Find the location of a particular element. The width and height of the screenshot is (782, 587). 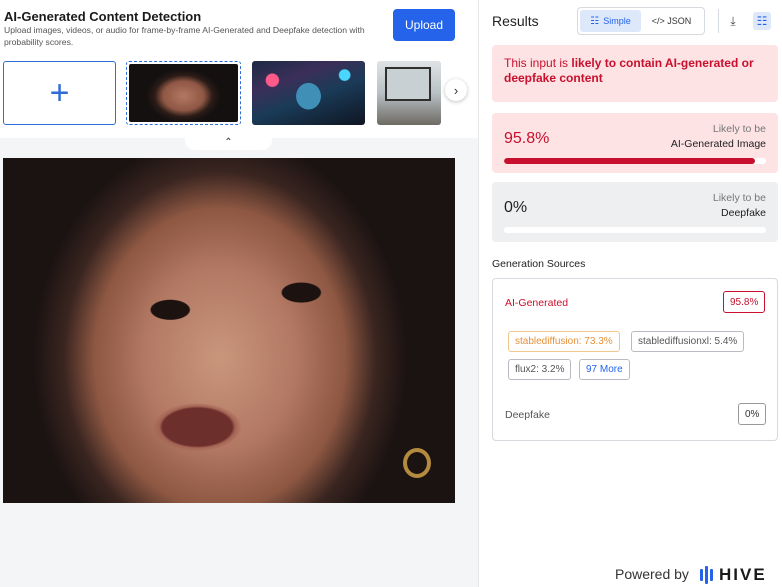

ai-score-label-1: Likely to be is located at coordinates (739, 129).